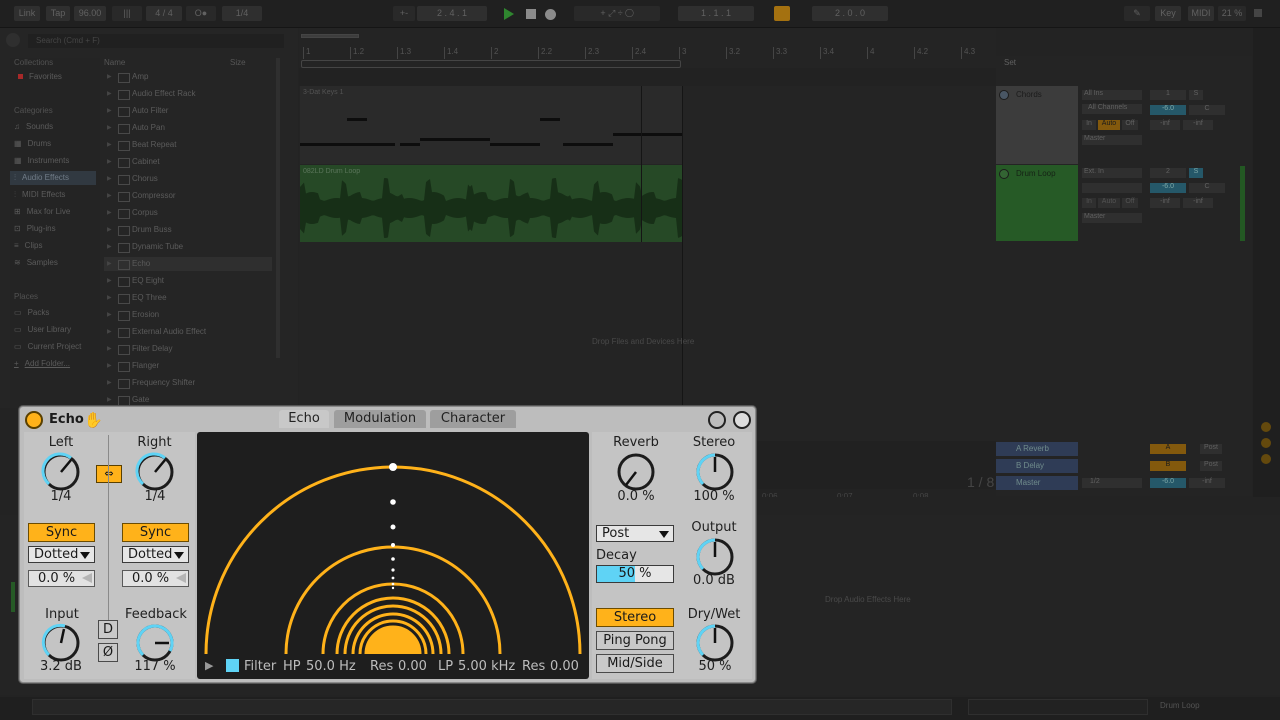 The height and width of the screenshot is (720, 1280). What do you see at coordinates (155, 554) in the screenshot?
I see `right-mode-dropdown: Dotted` at bounding box center [155, 554].